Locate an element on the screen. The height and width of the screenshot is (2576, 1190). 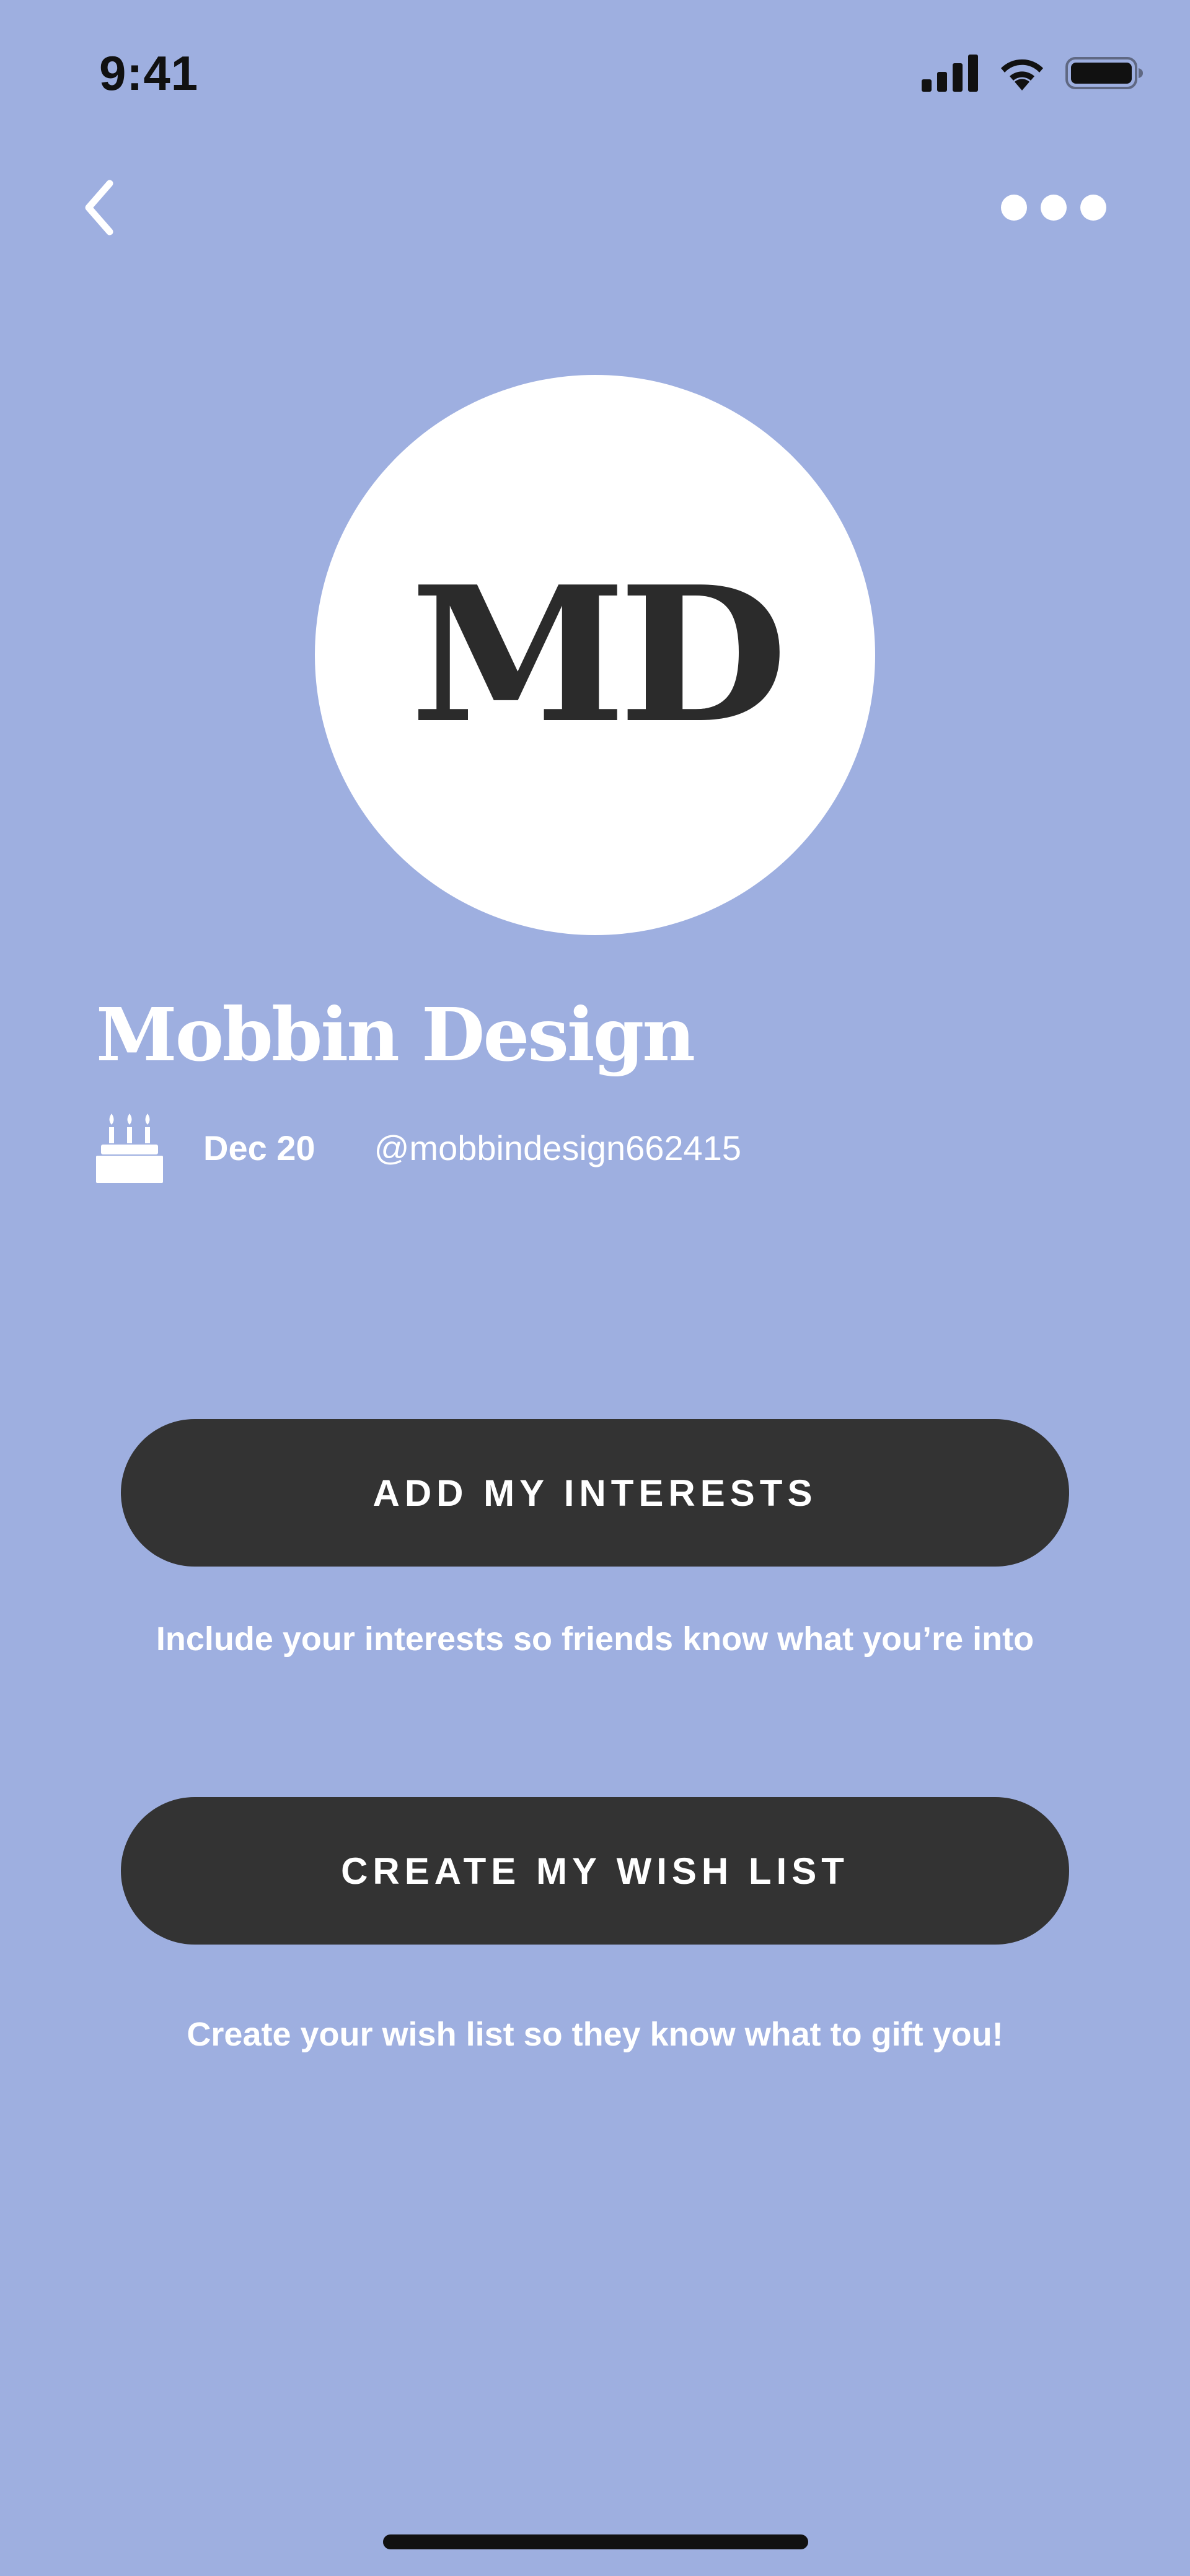
battery-icon is located at coordinates (1104, 73).